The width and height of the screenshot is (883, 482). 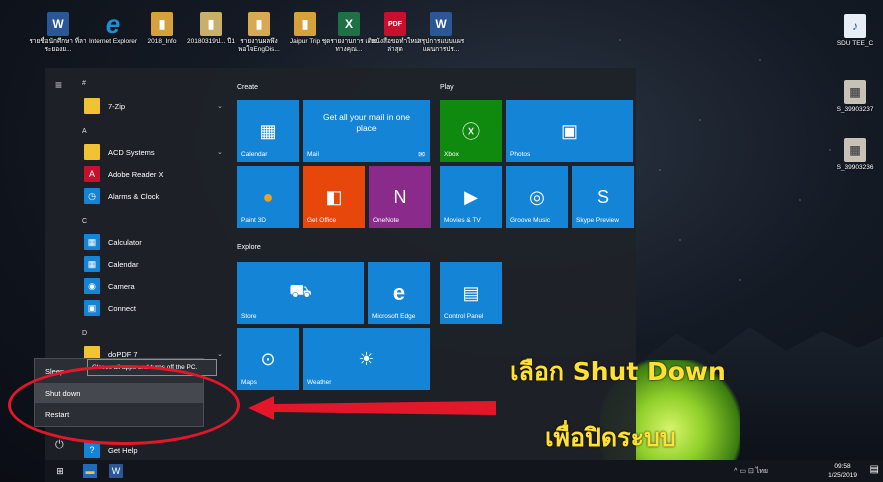 I want to click on list-item: ACD Systems ⌄, so click(x=150, y=152).